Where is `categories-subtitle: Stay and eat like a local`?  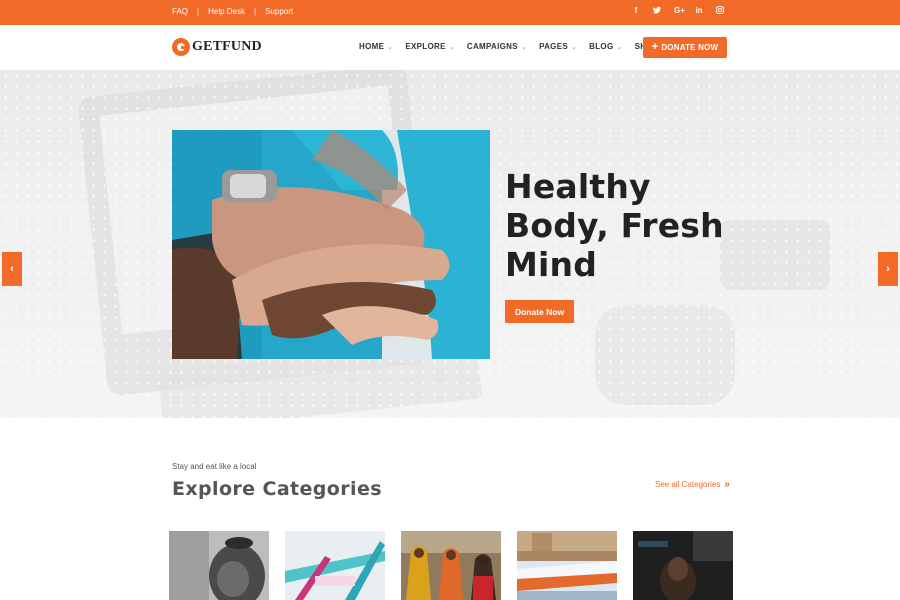 categories-subtitle: Stay and eat like a local is located at coordinates (214, 466).